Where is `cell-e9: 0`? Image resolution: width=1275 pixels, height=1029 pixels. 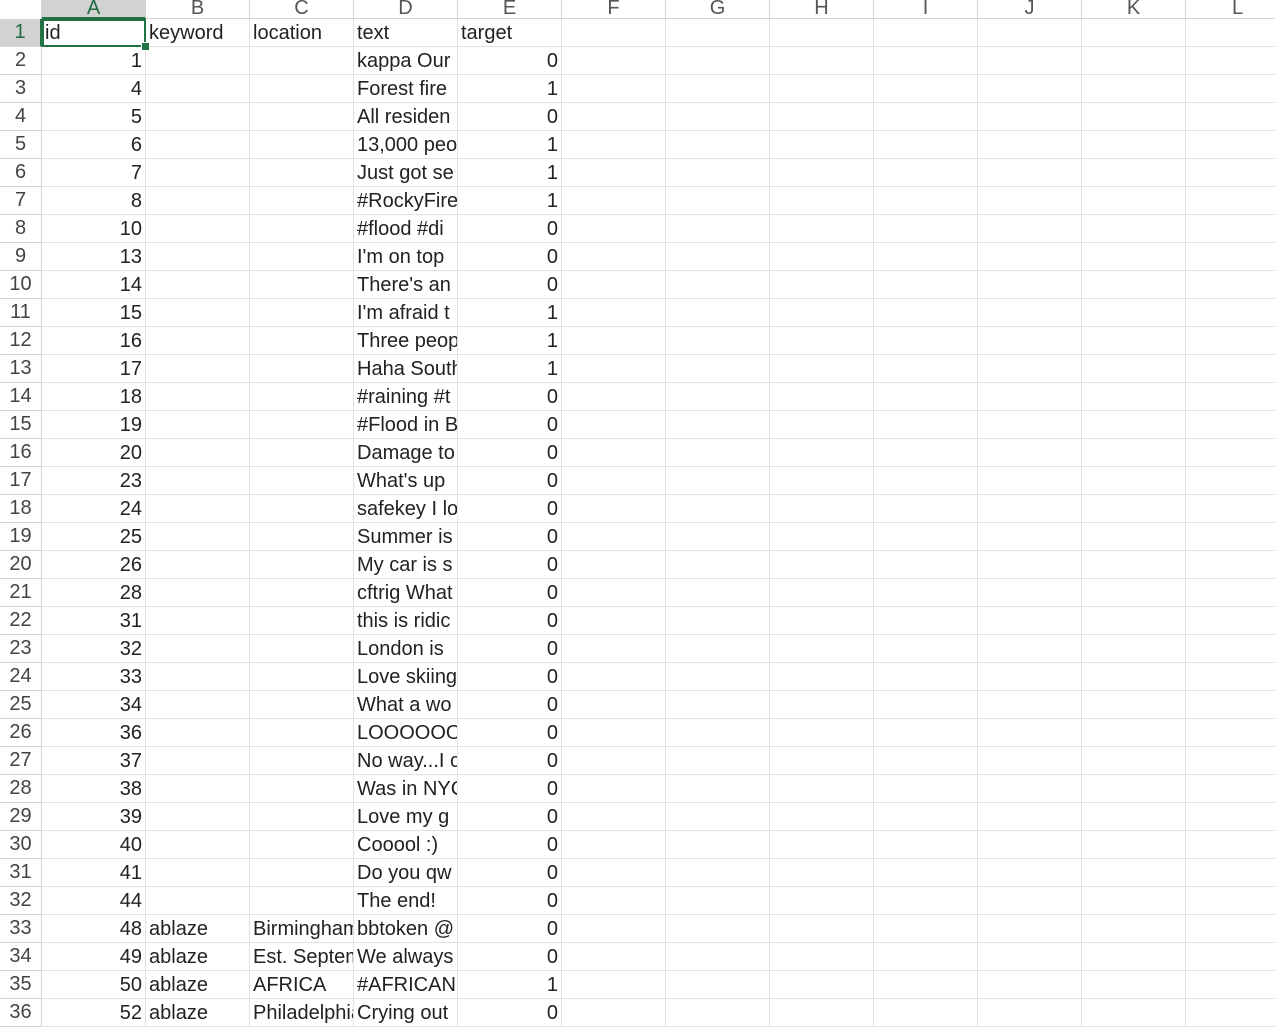 cell-e9: 0 is located at coordinates (510, 257).